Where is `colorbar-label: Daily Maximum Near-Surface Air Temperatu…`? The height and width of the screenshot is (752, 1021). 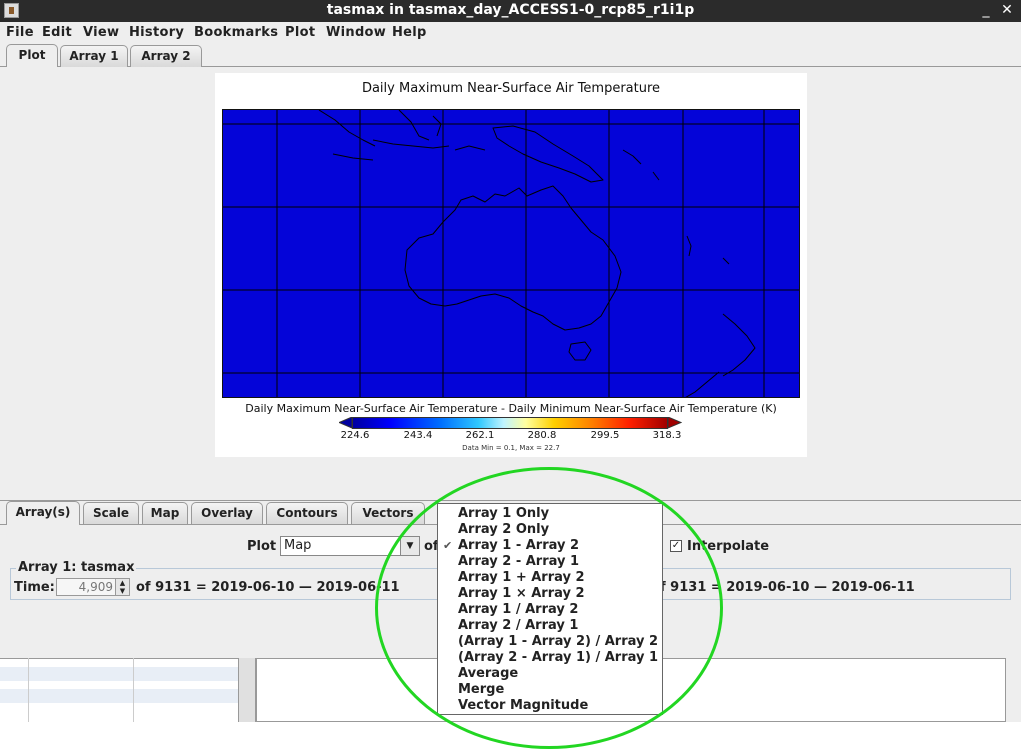
colorbar-label: Daily Maximum Near-Surface Air Temperatu… is located at coordinates (511, 408).